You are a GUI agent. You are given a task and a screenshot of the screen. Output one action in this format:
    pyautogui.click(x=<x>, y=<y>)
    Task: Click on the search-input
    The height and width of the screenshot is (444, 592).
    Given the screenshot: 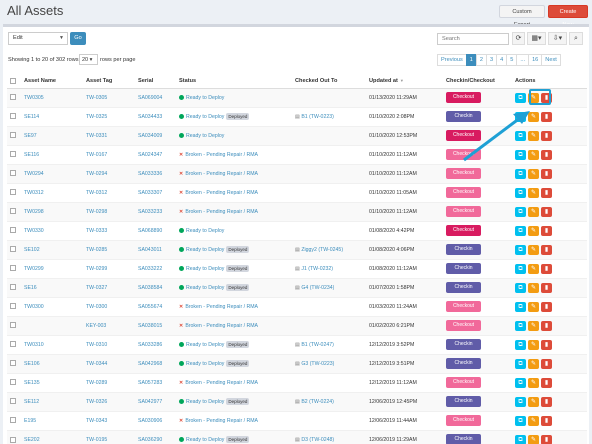 What is the action you would take?
    pyautogui.click(x=473, y=39)
    